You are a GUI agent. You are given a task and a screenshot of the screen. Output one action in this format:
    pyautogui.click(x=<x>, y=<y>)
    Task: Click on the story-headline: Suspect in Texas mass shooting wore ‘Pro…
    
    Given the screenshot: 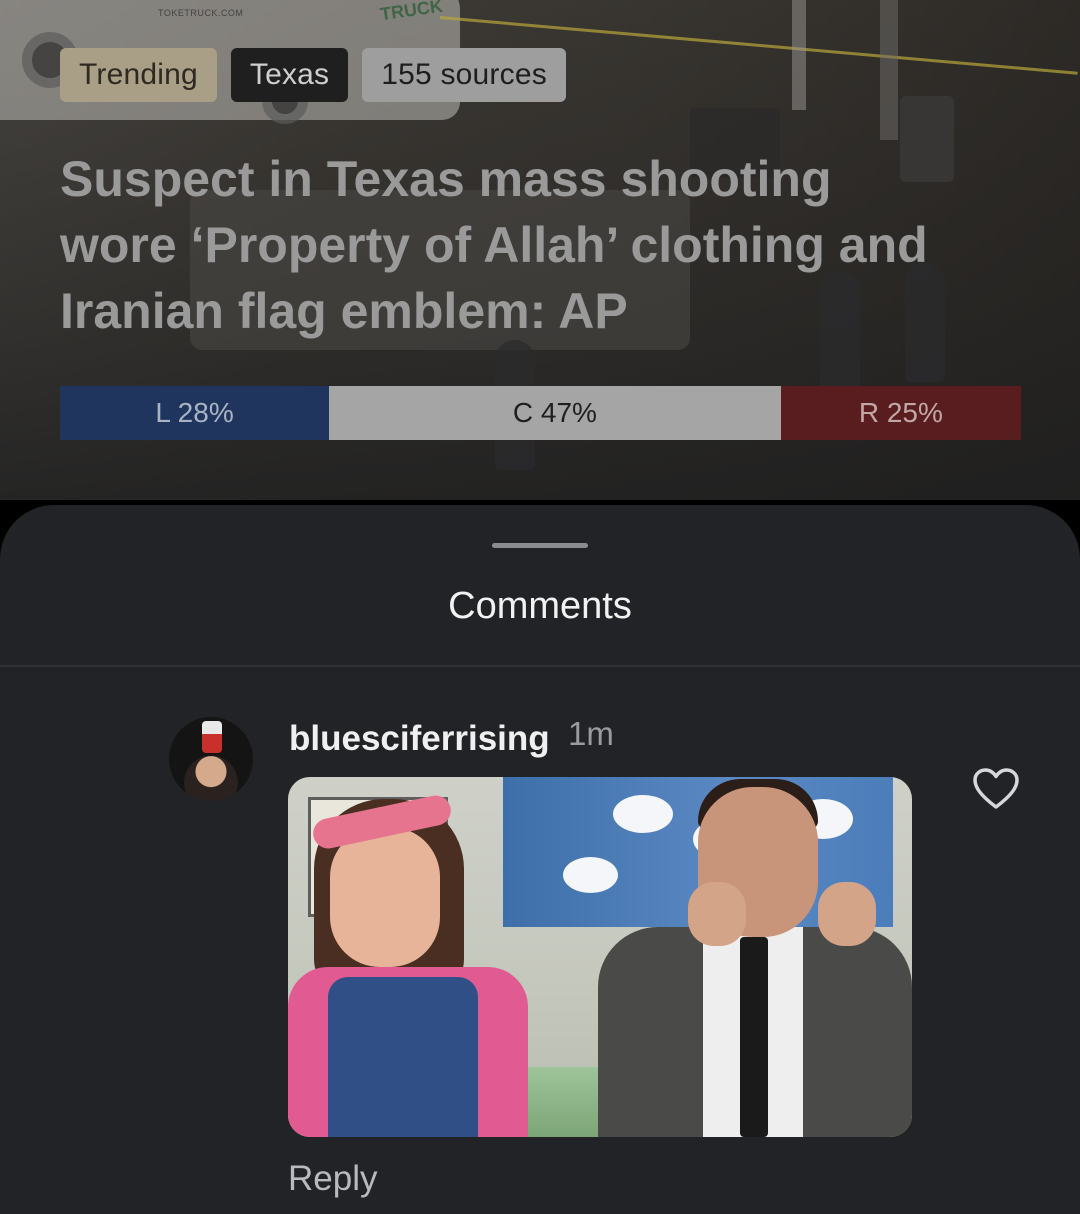 What is the action you would take?
    pyautogui.click(x=510, y=245)
    